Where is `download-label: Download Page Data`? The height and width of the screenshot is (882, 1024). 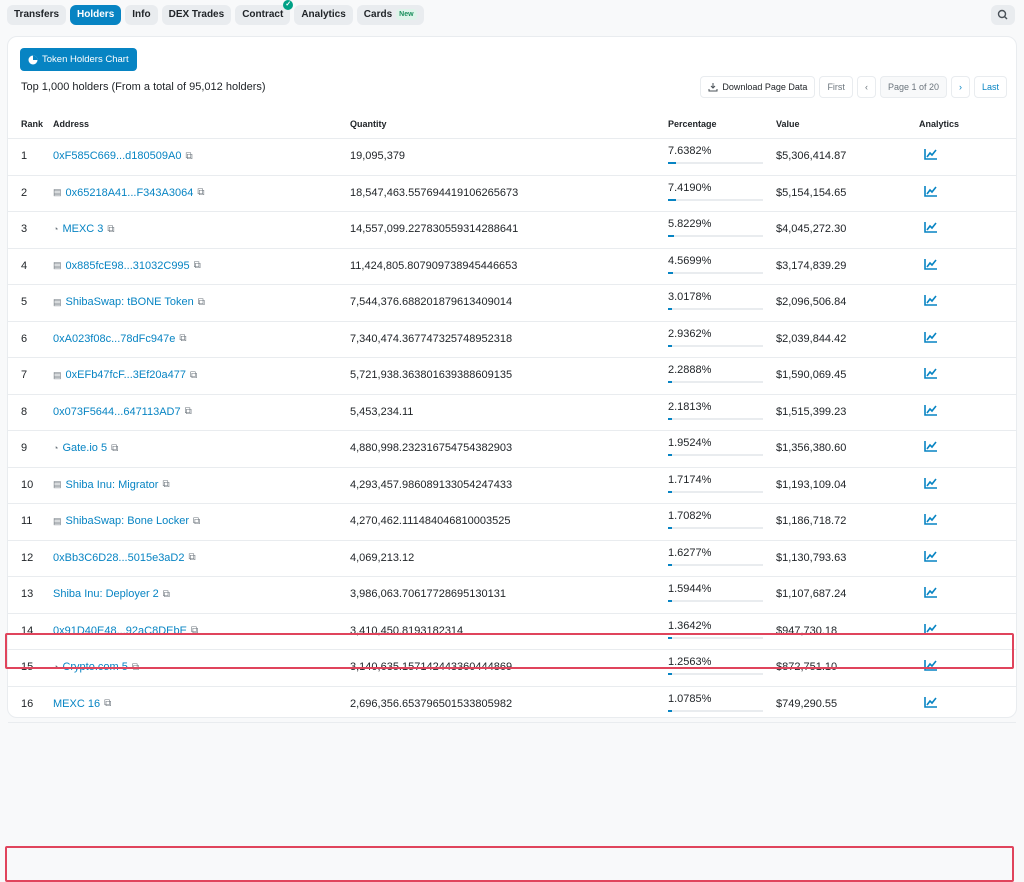
download-label: Download Page Data is located at coordinates (765, 87).